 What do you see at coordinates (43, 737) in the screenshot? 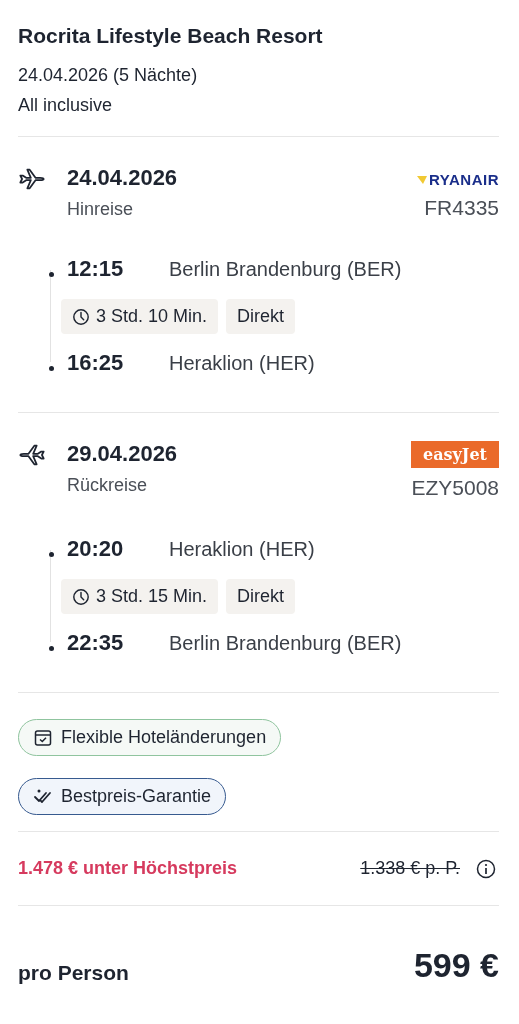
I see `calendar-check-icon` at bounding box center [43, 737].